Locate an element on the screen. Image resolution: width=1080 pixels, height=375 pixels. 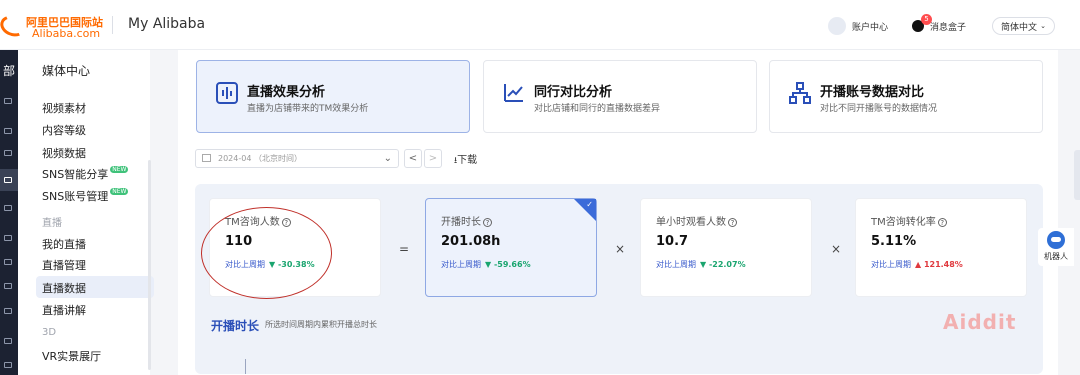
metric-compare: 对比上周期 ▲ 121.48% is located at coordinates (917, 264).